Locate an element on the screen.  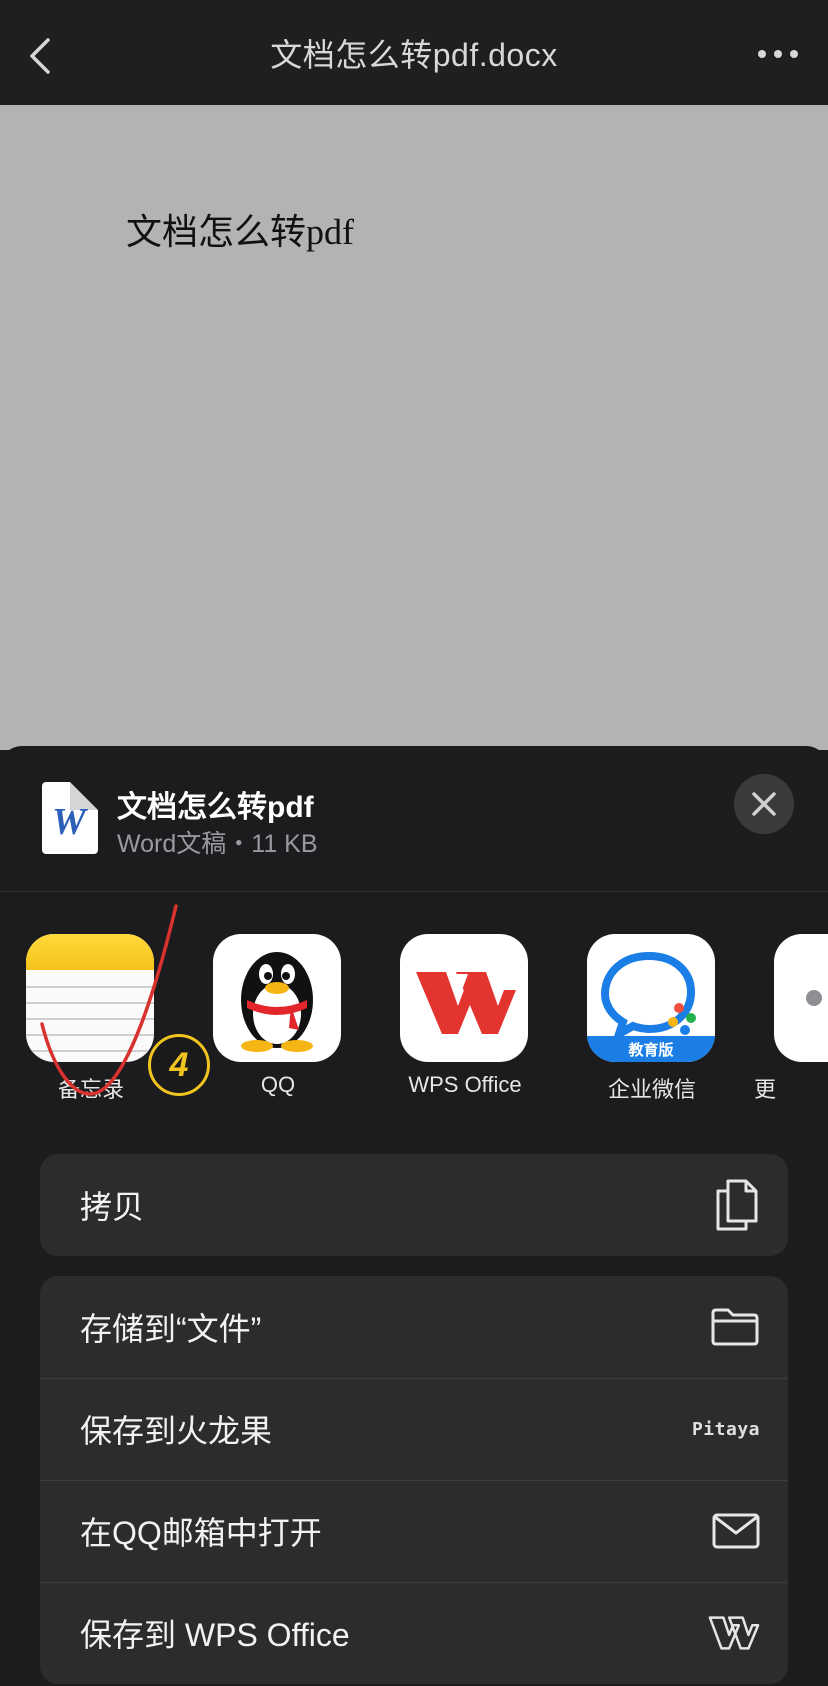
app-label: QQ is located at coordinates (278, 1084).